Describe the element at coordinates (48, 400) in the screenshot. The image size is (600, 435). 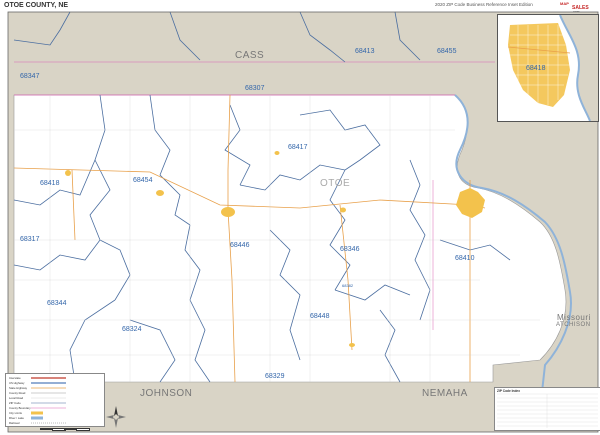
I see `legend-swatches` at that location.